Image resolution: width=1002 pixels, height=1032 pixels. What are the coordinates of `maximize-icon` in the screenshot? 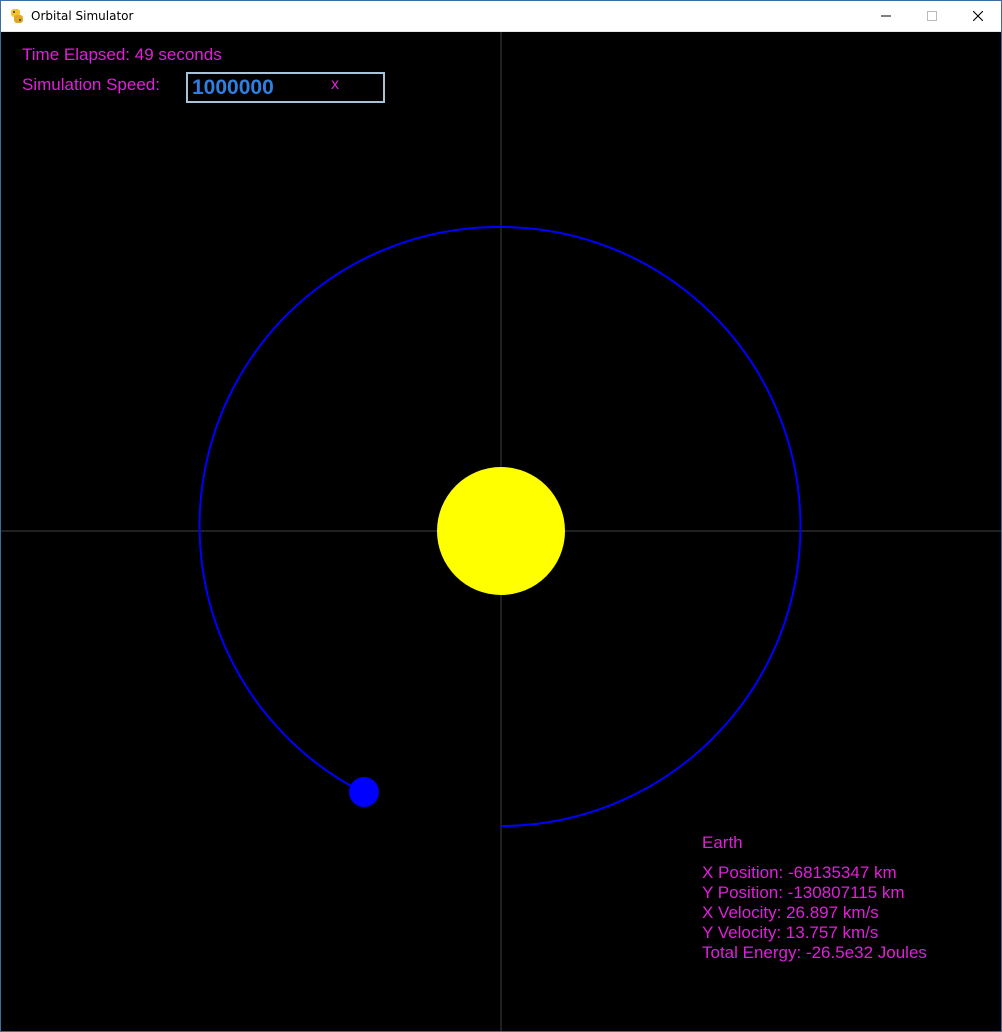 It's located at (932, 16).